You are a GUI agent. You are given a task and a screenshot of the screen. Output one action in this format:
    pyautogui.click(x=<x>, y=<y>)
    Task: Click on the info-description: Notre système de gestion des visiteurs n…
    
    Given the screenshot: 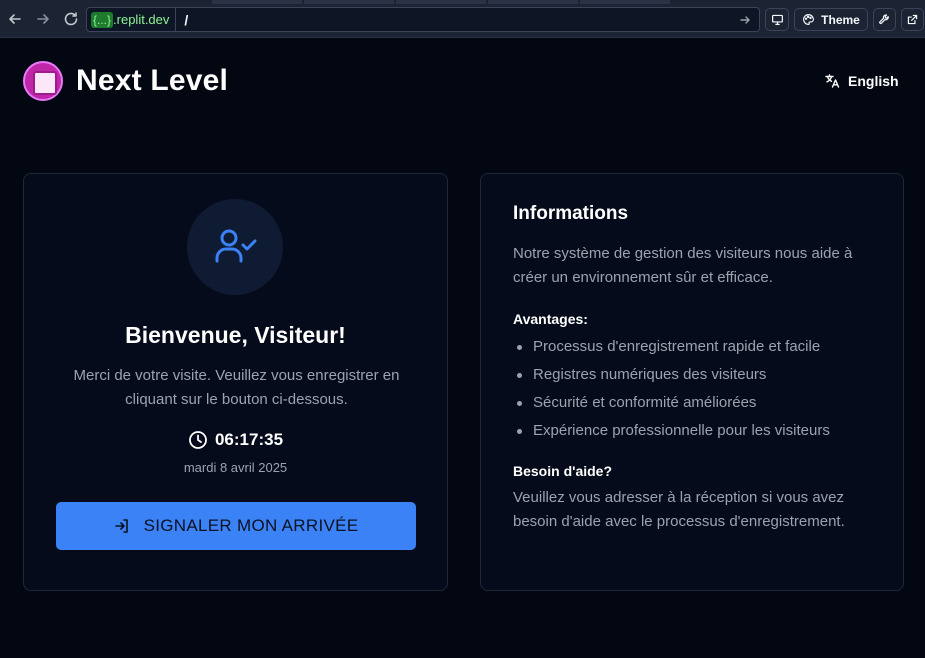 What is the action you would take?
    pyautogui.click(x=683, y=265)
    